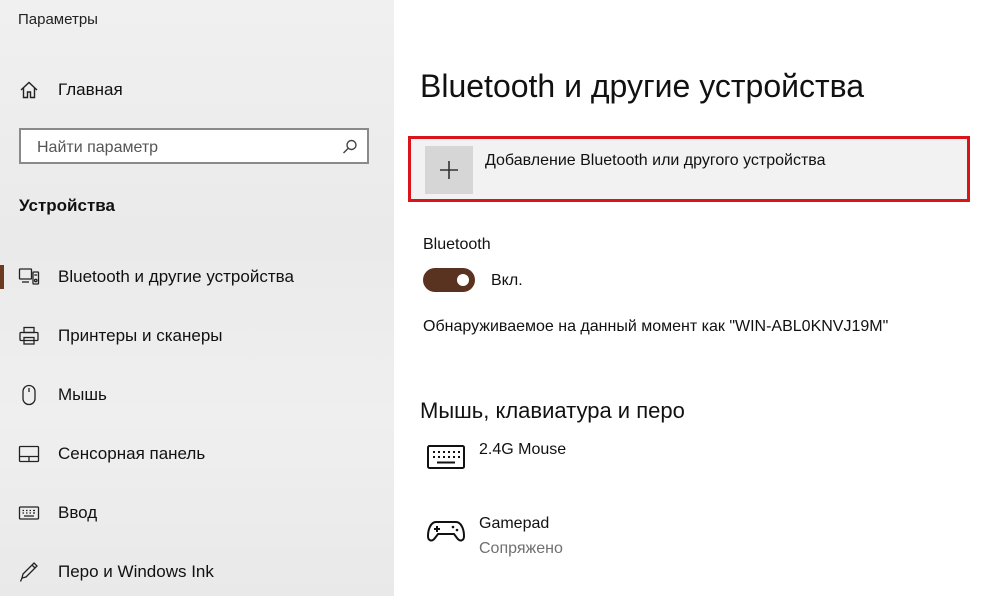 This screenshot has width=1000, height=596. I want to click on gamepad-icon, so click(446, 531).